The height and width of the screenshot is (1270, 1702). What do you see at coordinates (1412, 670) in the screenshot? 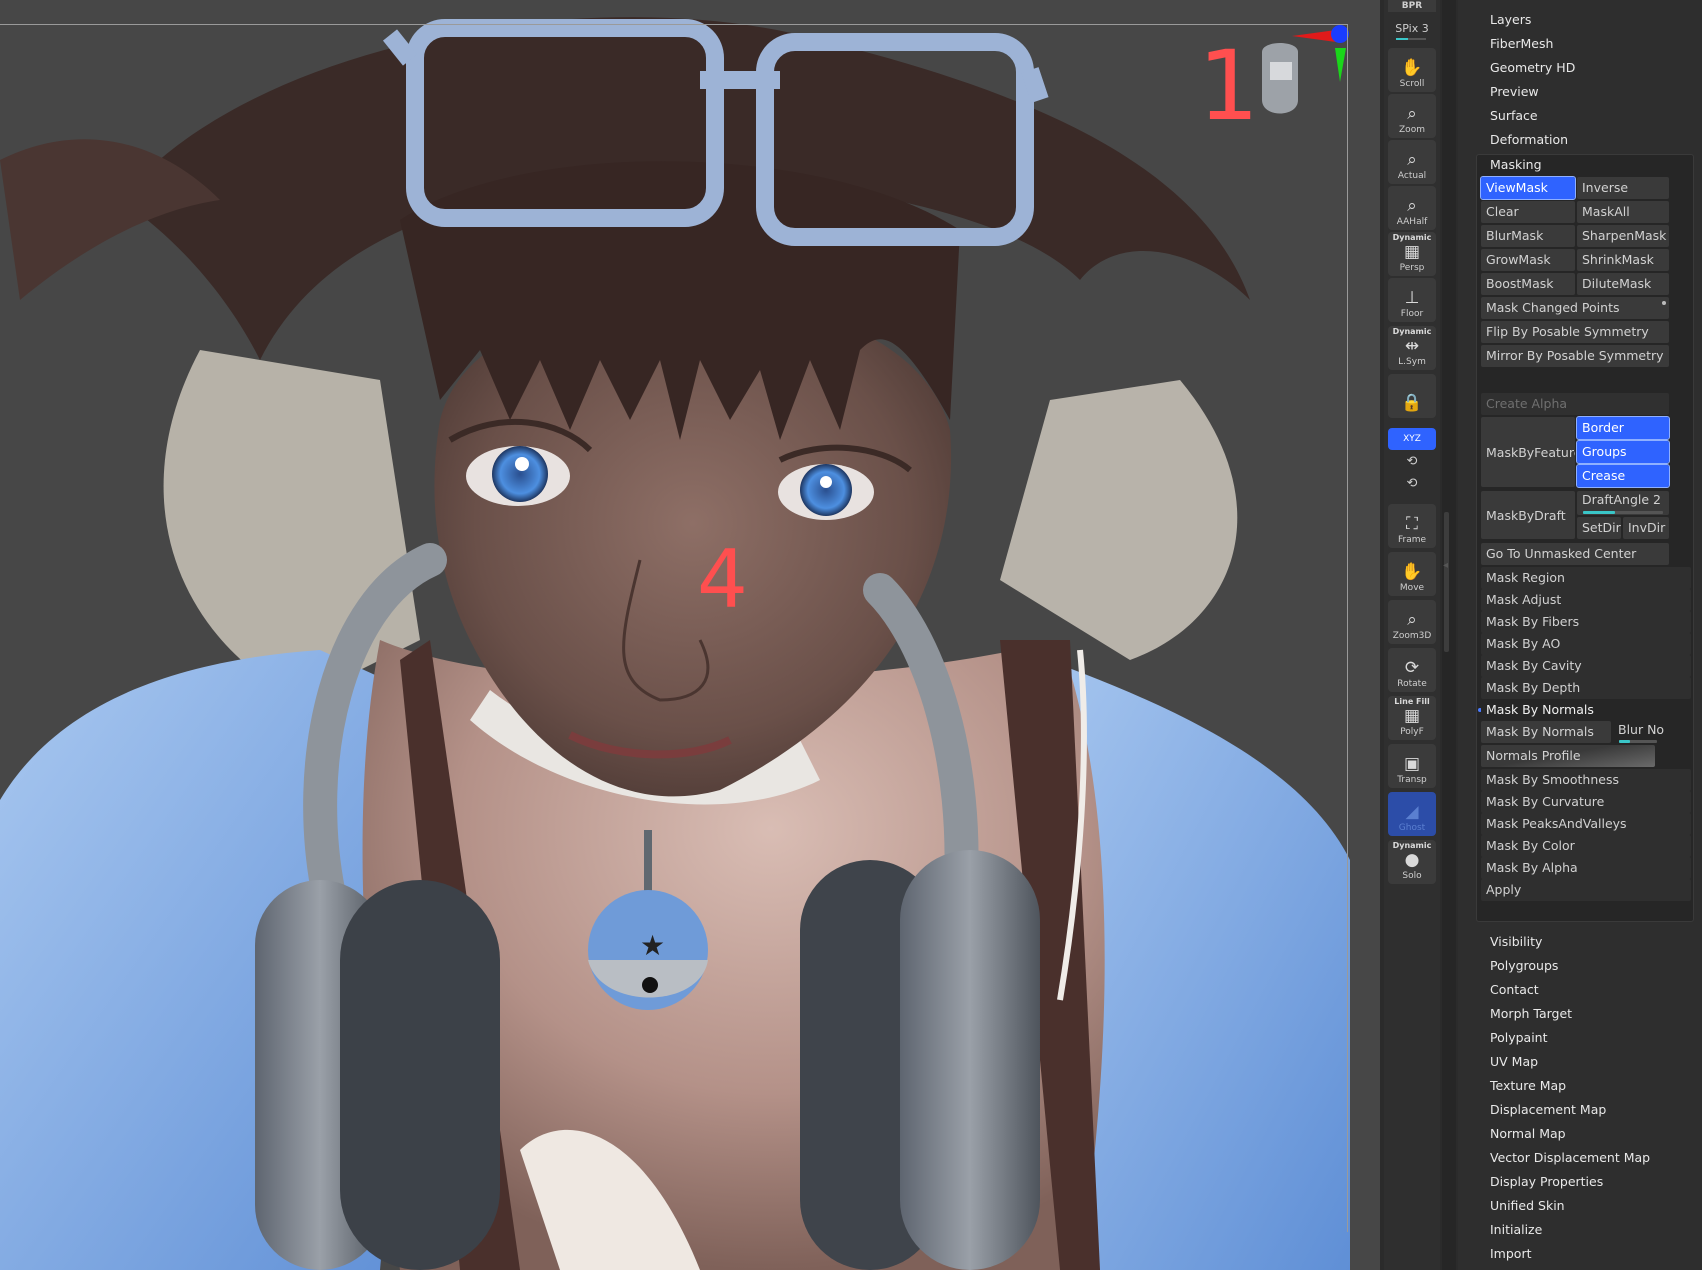
I see `rotate-button: ⟳ Rotate` at bounding box center [1412, 670].